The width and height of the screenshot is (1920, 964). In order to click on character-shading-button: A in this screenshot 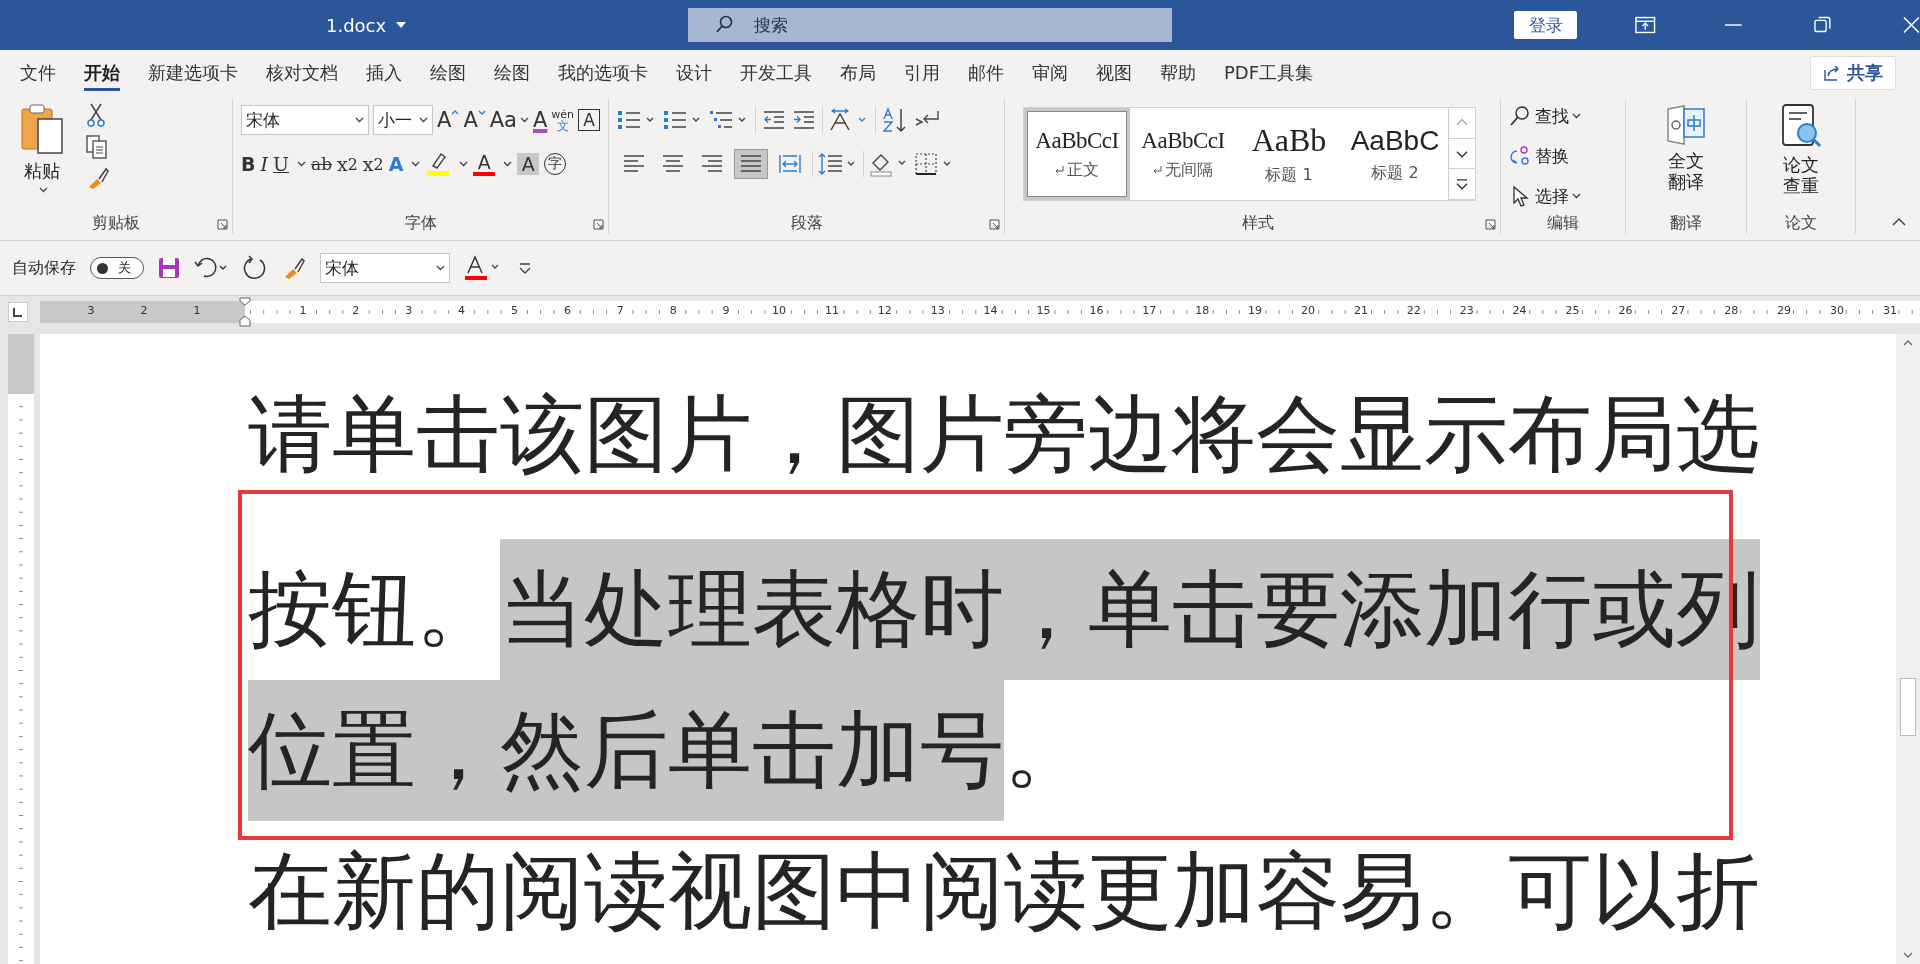, I will do `click(528, 164)`.